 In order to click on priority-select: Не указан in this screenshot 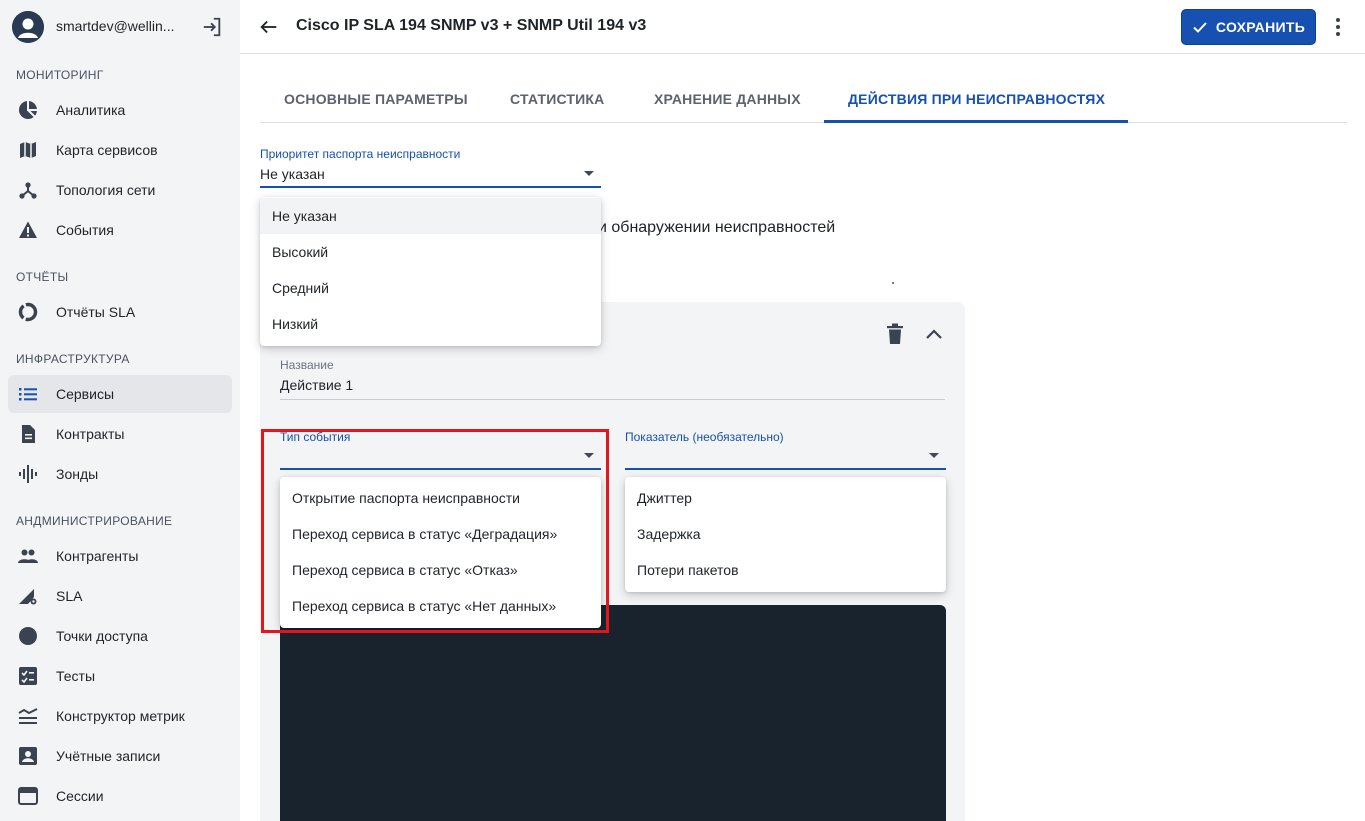, I will do `click(292, 174)`.